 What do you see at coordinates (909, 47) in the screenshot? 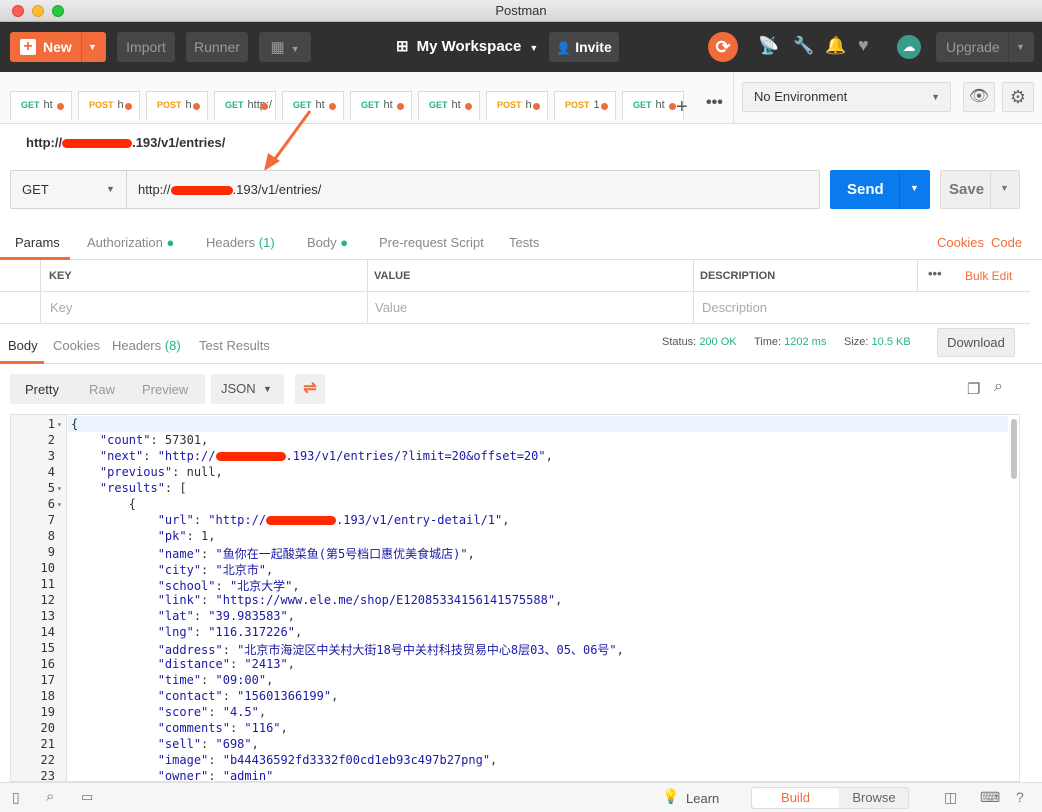
I see `cloud-avatar-icon: ☁` at bounding box center [909, 47].